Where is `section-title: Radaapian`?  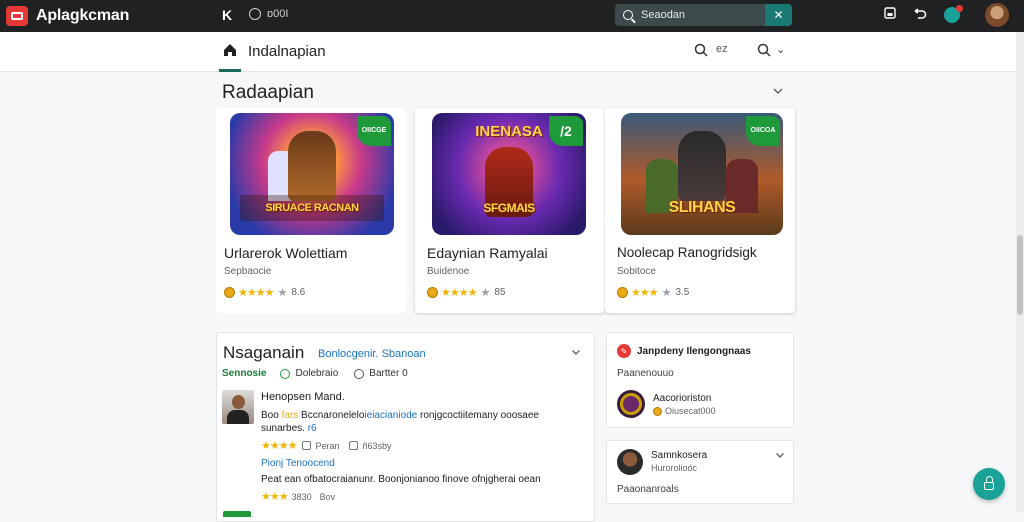
section-title: Radaapian is located at coordinates (268, 92).